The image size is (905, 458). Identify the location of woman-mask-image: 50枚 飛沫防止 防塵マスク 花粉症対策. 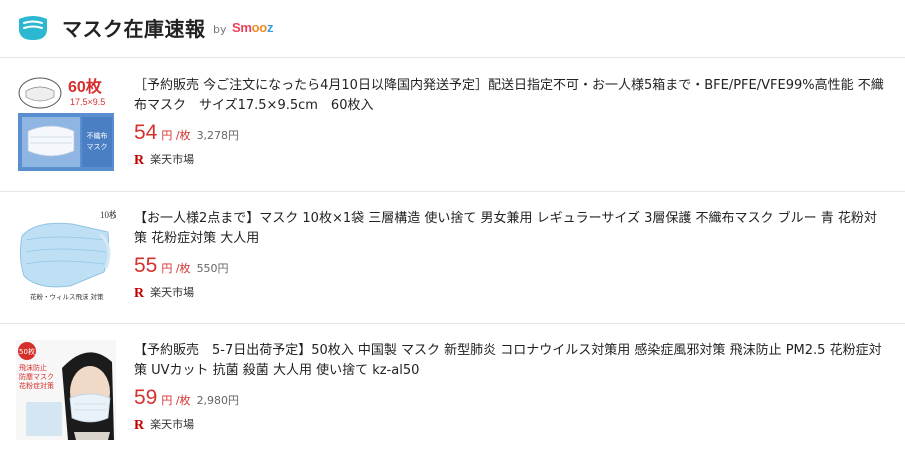
(66, 390).